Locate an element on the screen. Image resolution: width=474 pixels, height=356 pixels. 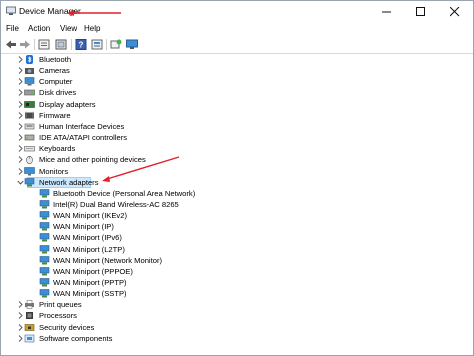
network-adapter-item: WAN Miniport (PPPOE) is located at coordinates (249, 271).